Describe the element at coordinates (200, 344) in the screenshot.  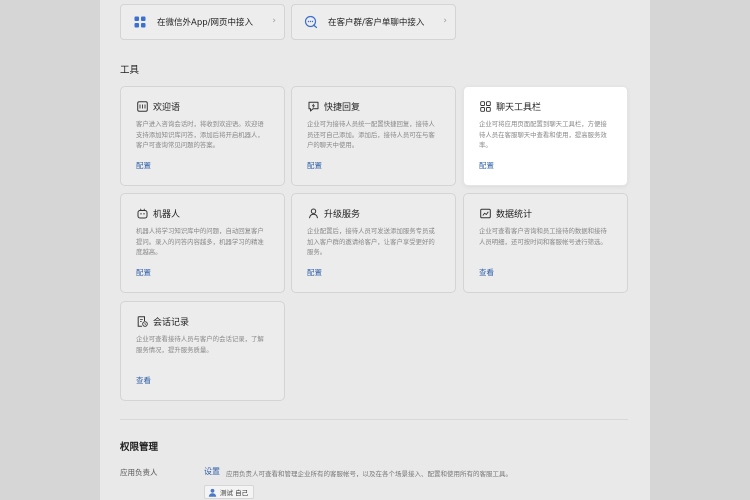
I see `tool-description: 企业可查看接待人员与客户的会话记录，了解服务情况，提升服务质量。` at that location.